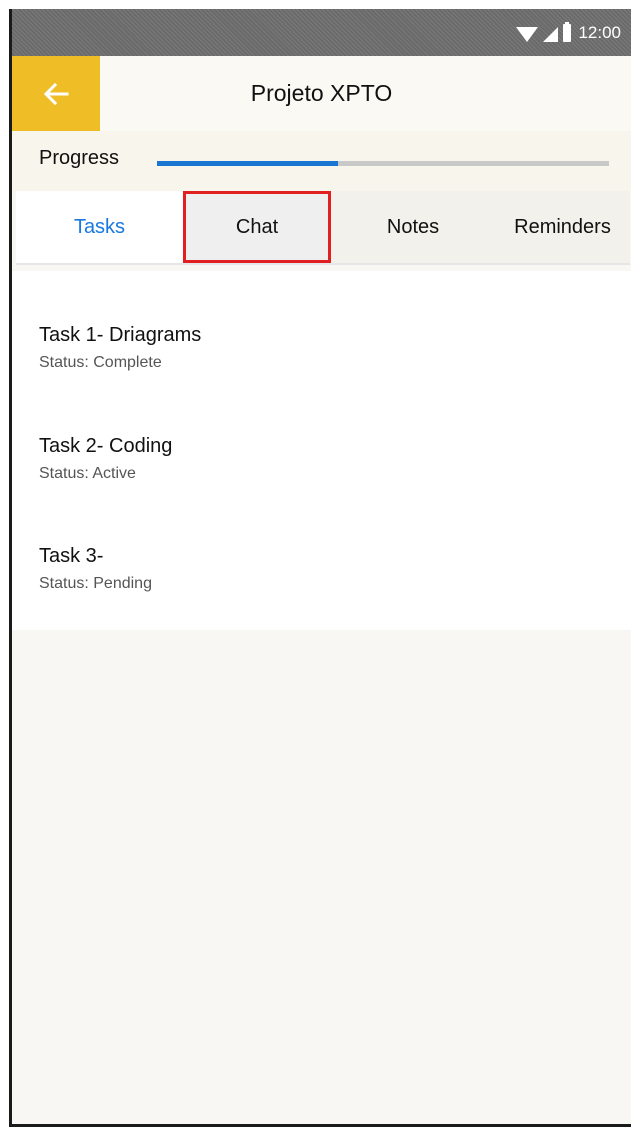 Image resolution: width=631 pixels, height=1127 pixels. What do you see at coordinates (95, 568) in the screenshot?
I see `list-item: Task 3- Status: Pending` at bounding box center [95, 568].